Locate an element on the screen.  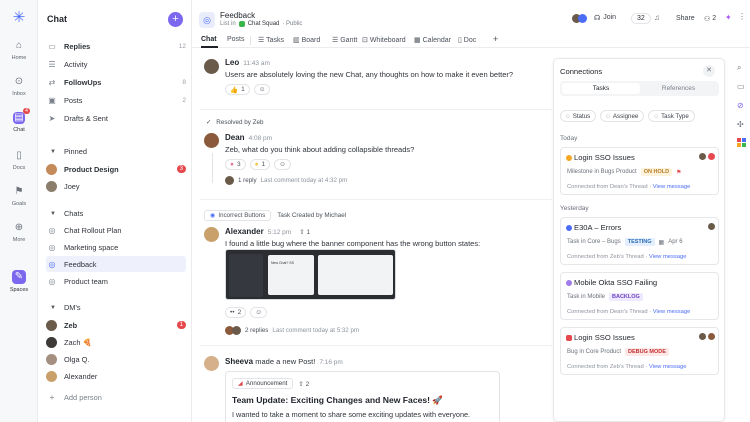
link-icon: ⊘ is located at coordinates (740, 105).